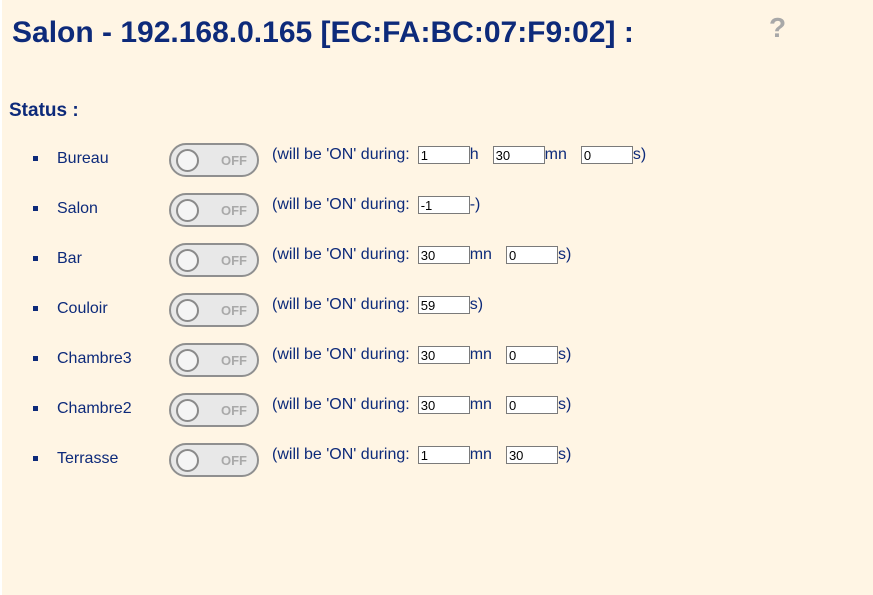  What do you see at coordinates (82, 308) in the screenshot?
I see `device-name: Couloir` at bounding box center [82, 308].